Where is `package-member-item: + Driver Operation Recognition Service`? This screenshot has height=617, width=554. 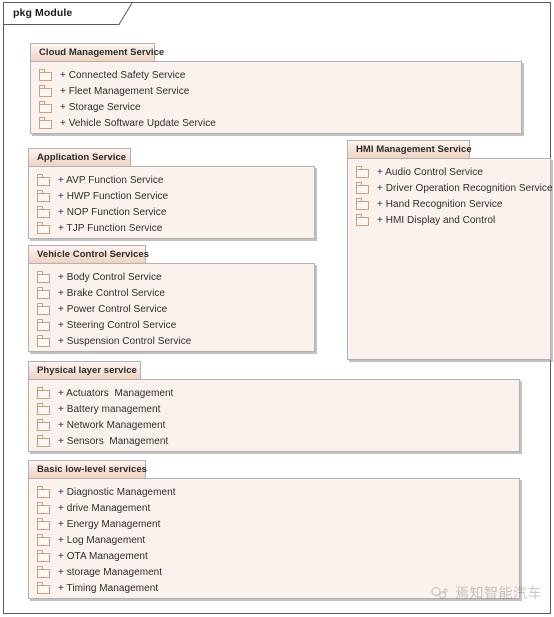 package-member-item: + Driver Operation Recognition Service is located at coordinates (450, 188).